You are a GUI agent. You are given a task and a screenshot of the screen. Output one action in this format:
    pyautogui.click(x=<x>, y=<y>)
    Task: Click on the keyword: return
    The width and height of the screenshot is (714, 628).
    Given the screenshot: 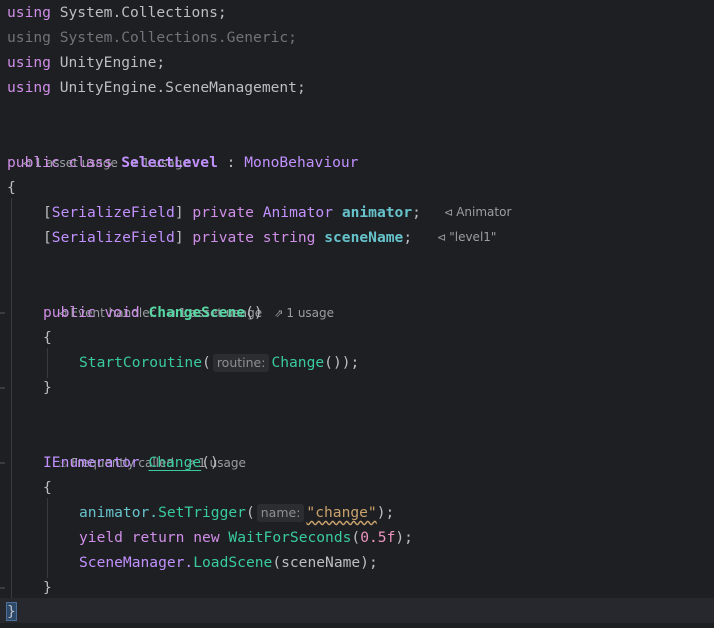 What is the action you would take?
    pyautogui.click(x=158, y=537)
    